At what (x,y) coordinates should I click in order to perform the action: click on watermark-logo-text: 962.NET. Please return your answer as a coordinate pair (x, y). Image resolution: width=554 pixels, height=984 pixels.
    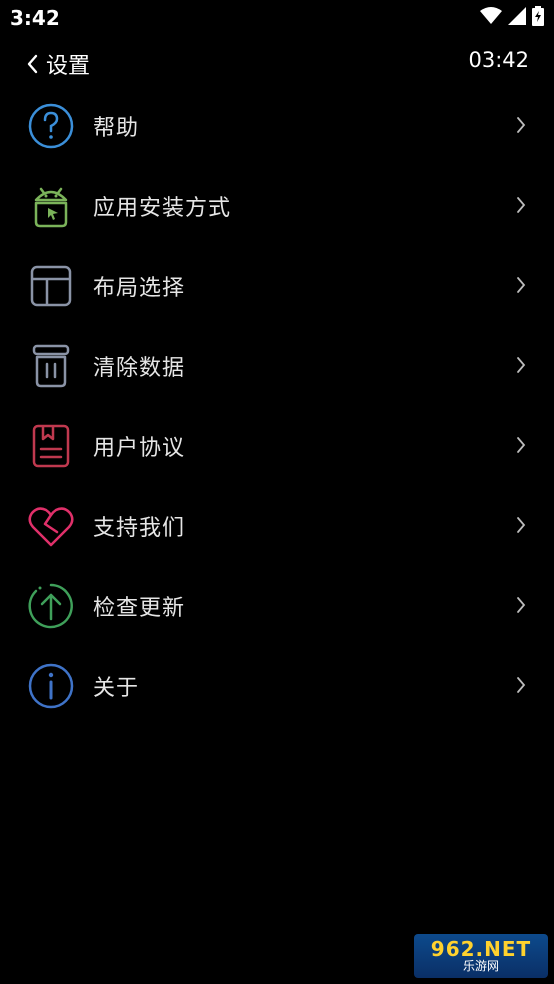
    Looking at the image, I should click on (481, 949).